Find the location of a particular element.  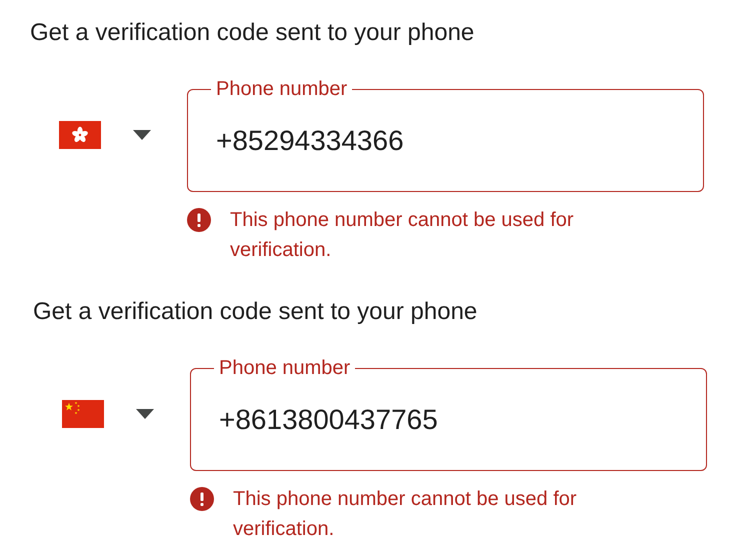

phone-number-input: +8613800437765 is located at coordinates (457, 419).